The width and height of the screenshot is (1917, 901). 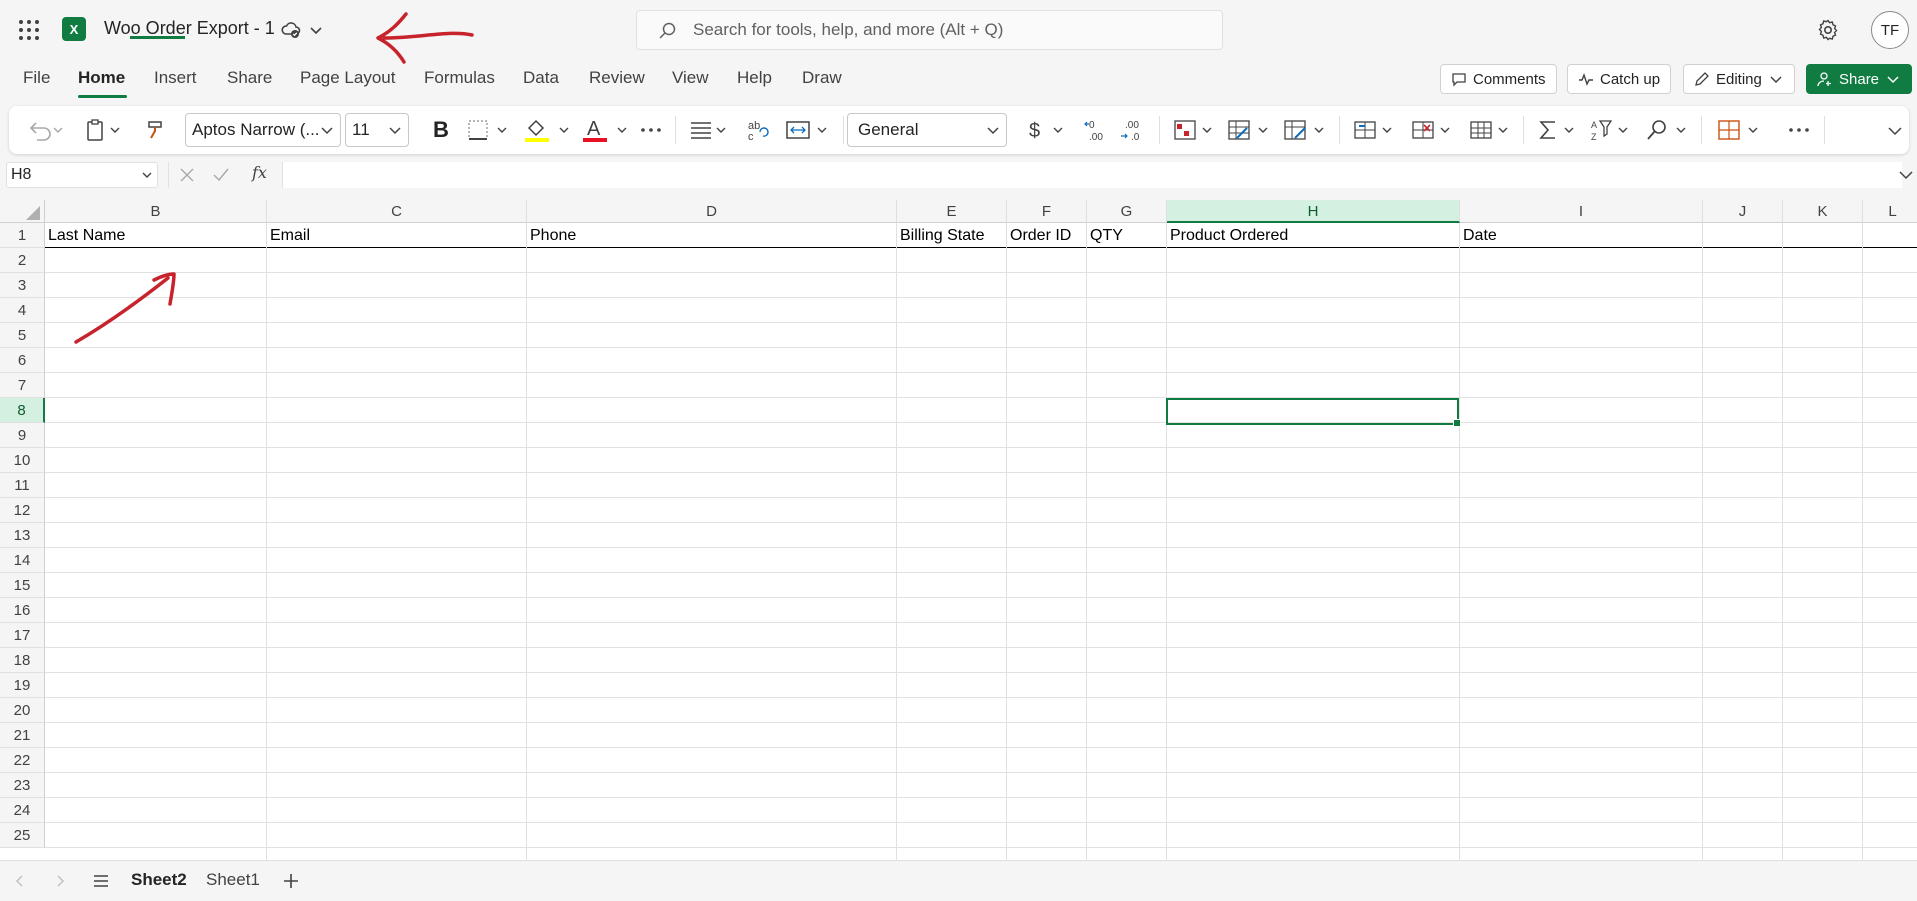 What do you see at coordinates (1823, 211) in the screenshot?
I see `column-header-k: K` at bounding box center [1823, 211].